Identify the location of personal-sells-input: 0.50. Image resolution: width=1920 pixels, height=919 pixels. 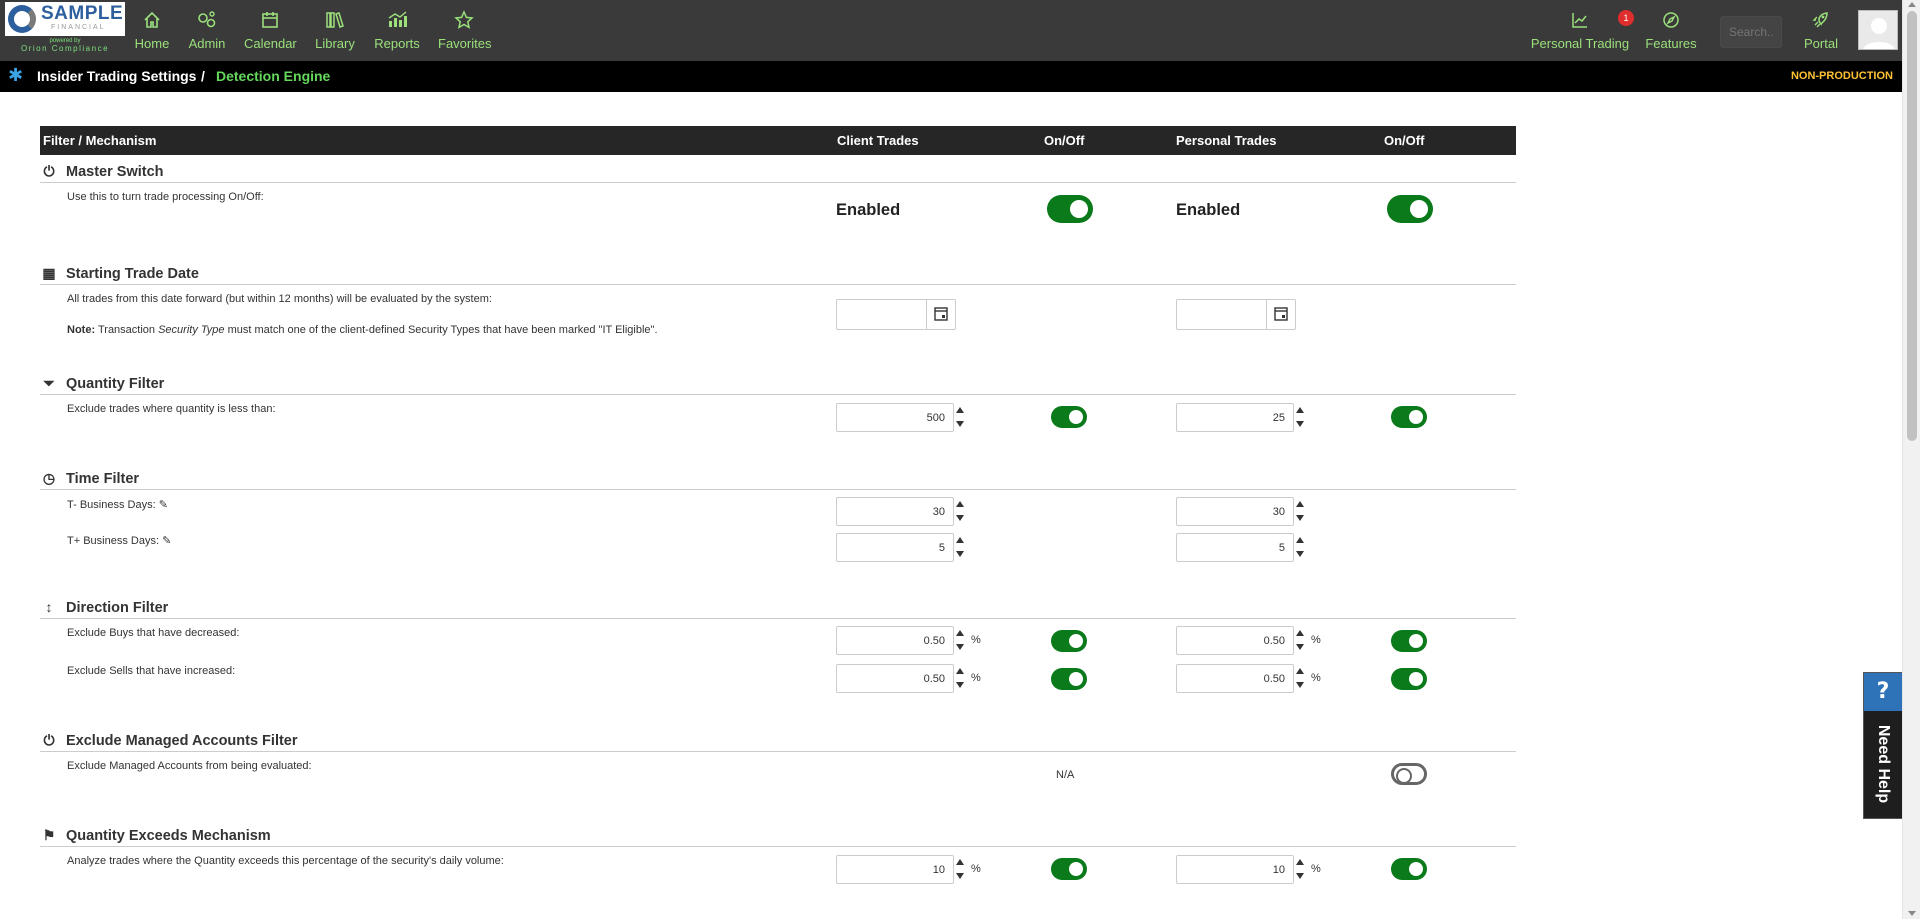
(1235, 678).